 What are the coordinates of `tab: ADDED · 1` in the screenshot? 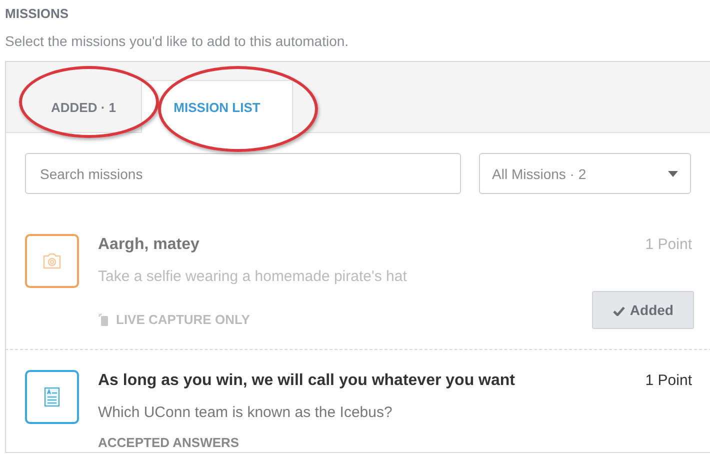 It's located at (84, 106).